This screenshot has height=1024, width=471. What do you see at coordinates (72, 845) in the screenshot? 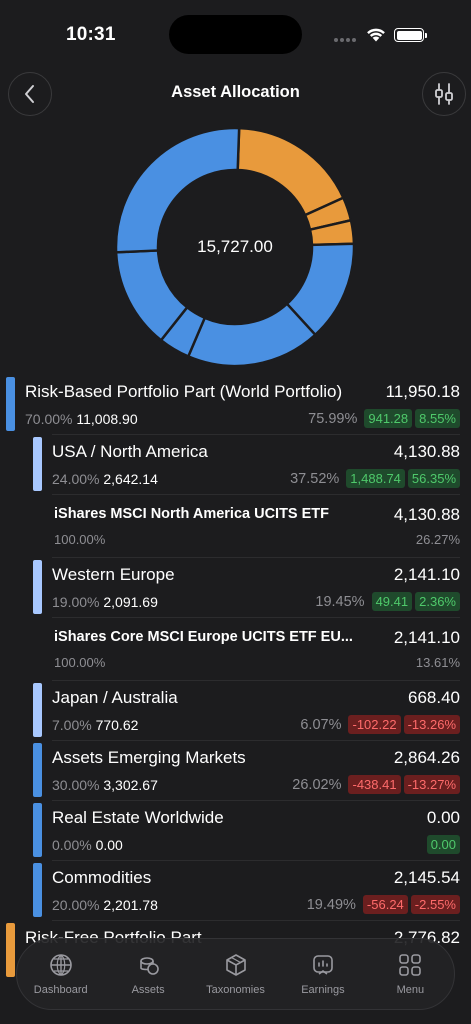
I see `target-percent: 0.00%` at bounding box center [72, 845].